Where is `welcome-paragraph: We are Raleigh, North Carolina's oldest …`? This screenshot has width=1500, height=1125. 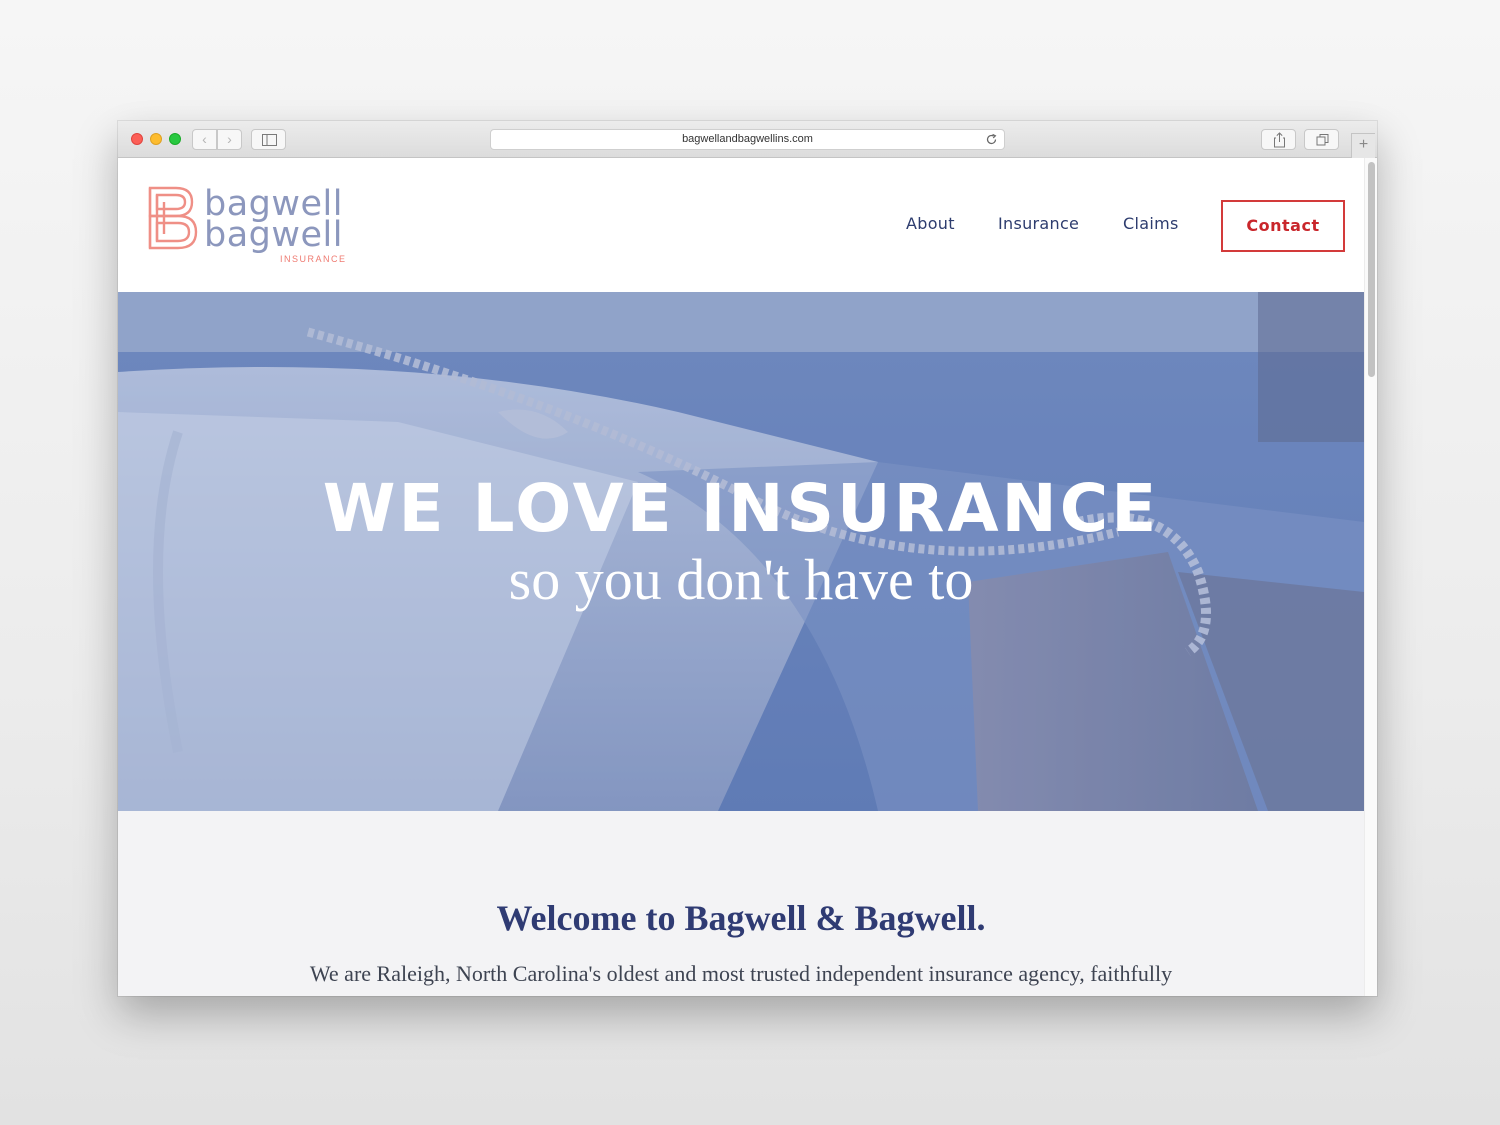
welcome-paragraph: We are Raleigh, North Carolina's oldest … is located at coordinates (741, 973).